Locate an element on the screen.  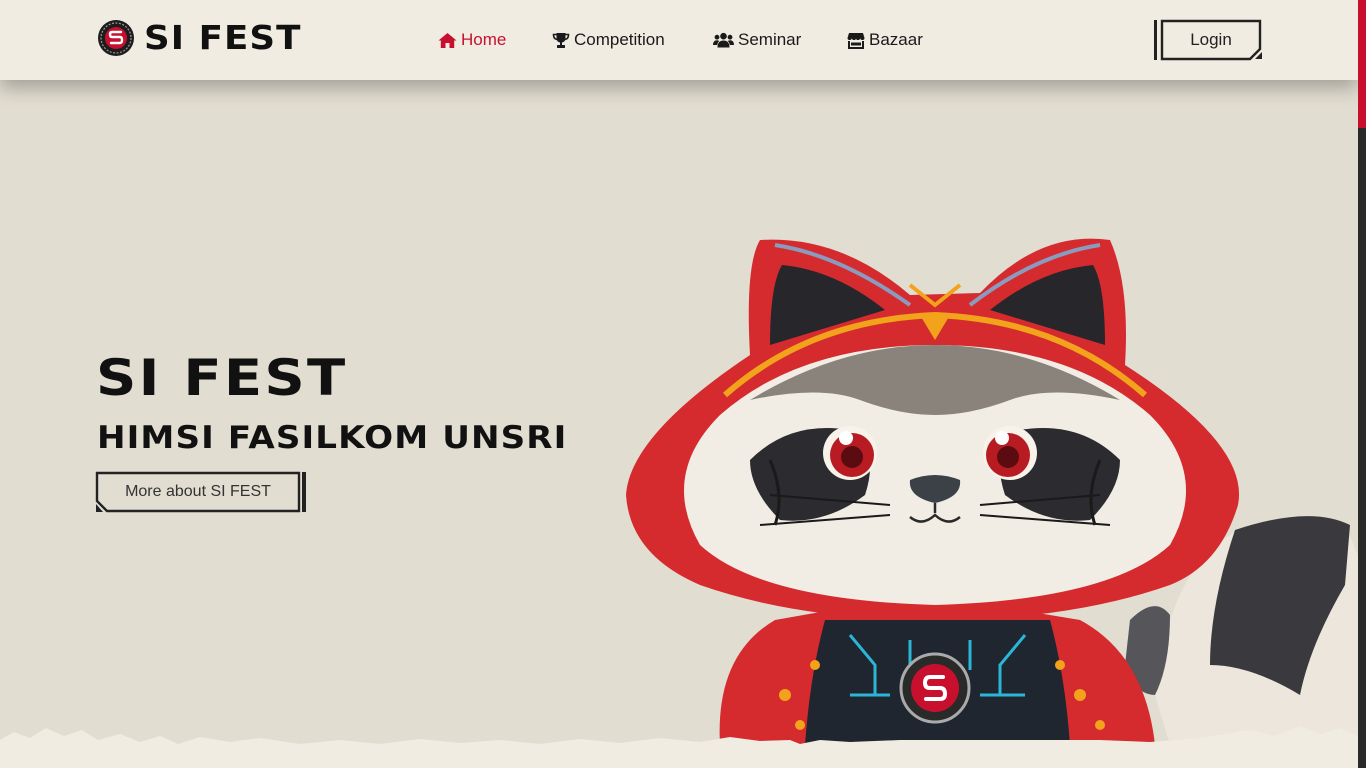
si-fest-logo is located at coordinates (116, 38).